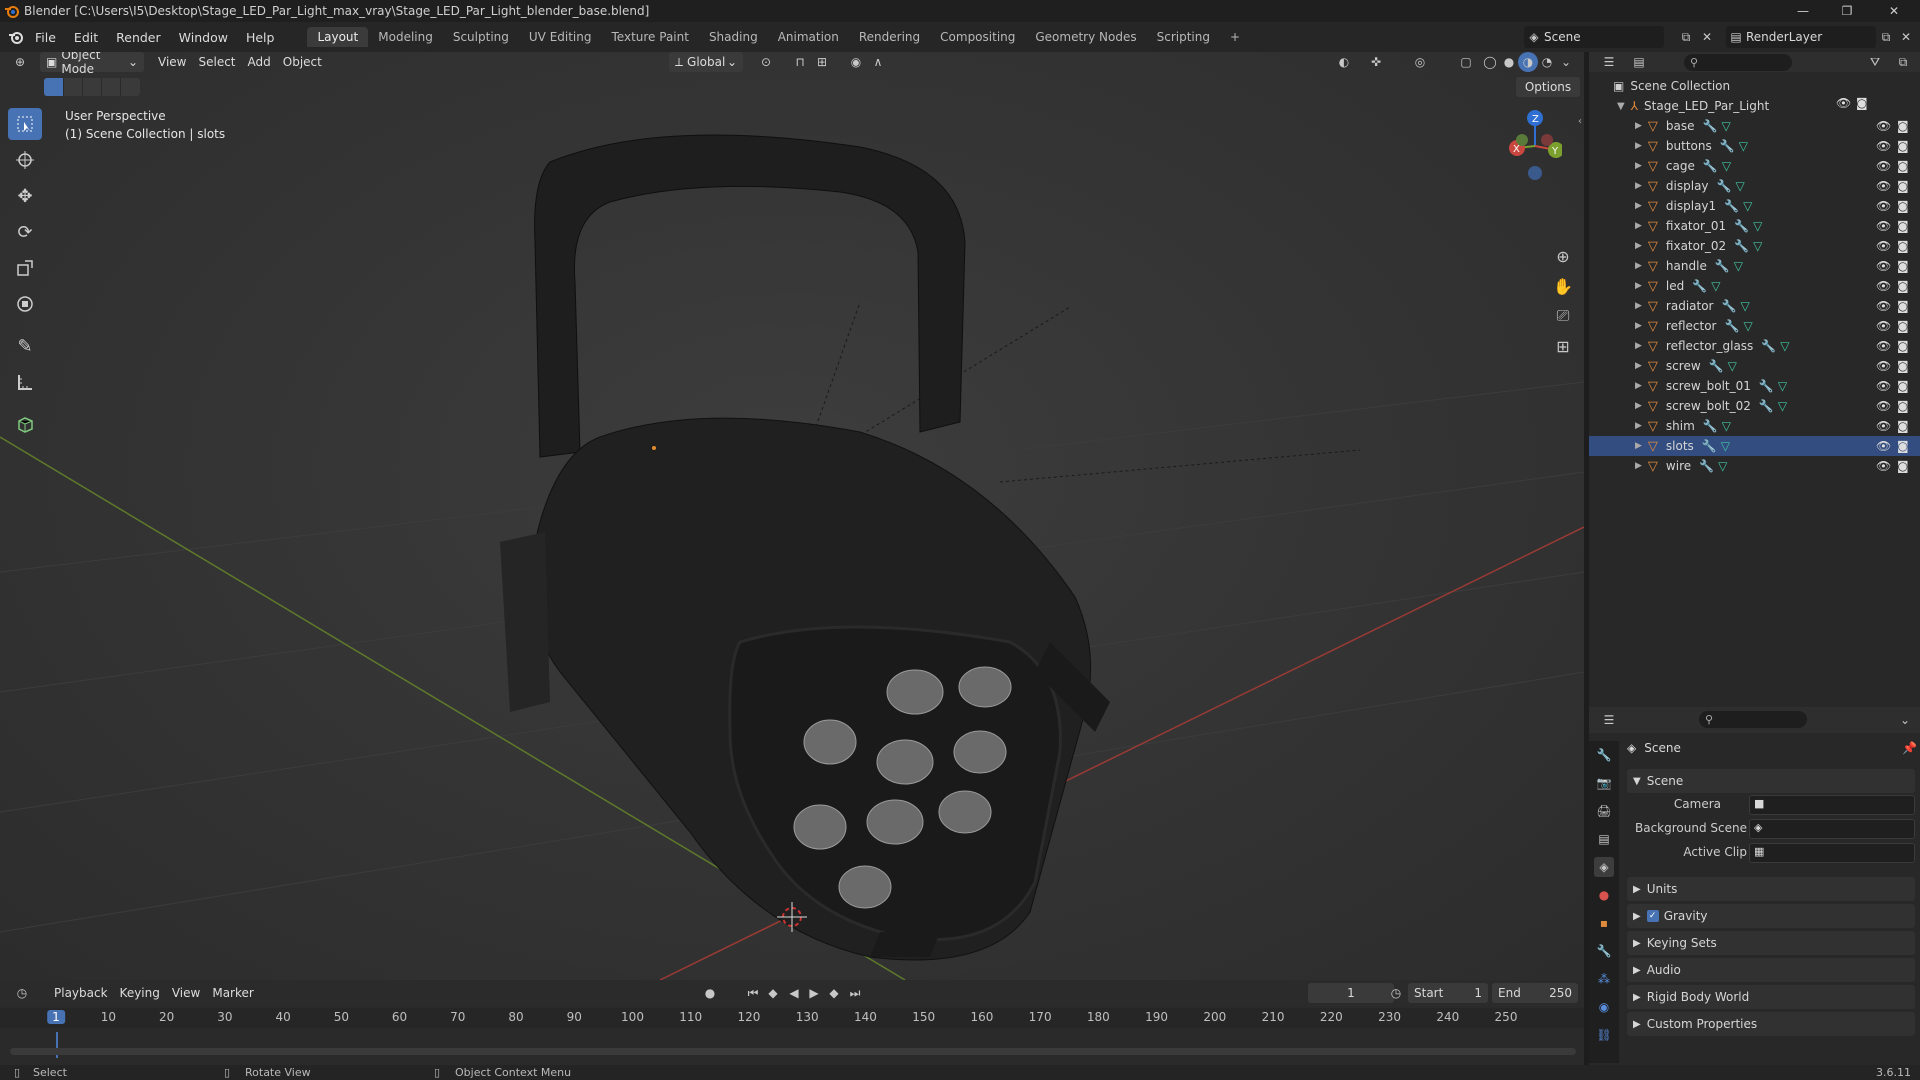  I want to click on tab-layout: Layout, so click(338, 37).